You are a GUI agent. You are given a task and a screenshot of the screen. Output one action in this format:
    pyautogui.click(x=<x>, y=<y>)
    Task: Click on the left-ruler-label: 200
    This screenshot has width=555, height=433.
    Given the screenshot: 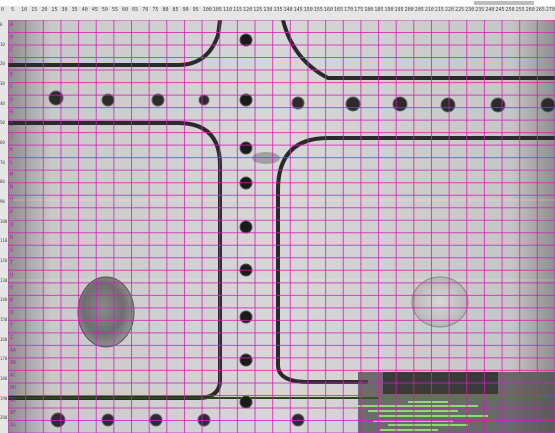 What is the action you would take?
    pyautogui.click(x=4, y=418)
    